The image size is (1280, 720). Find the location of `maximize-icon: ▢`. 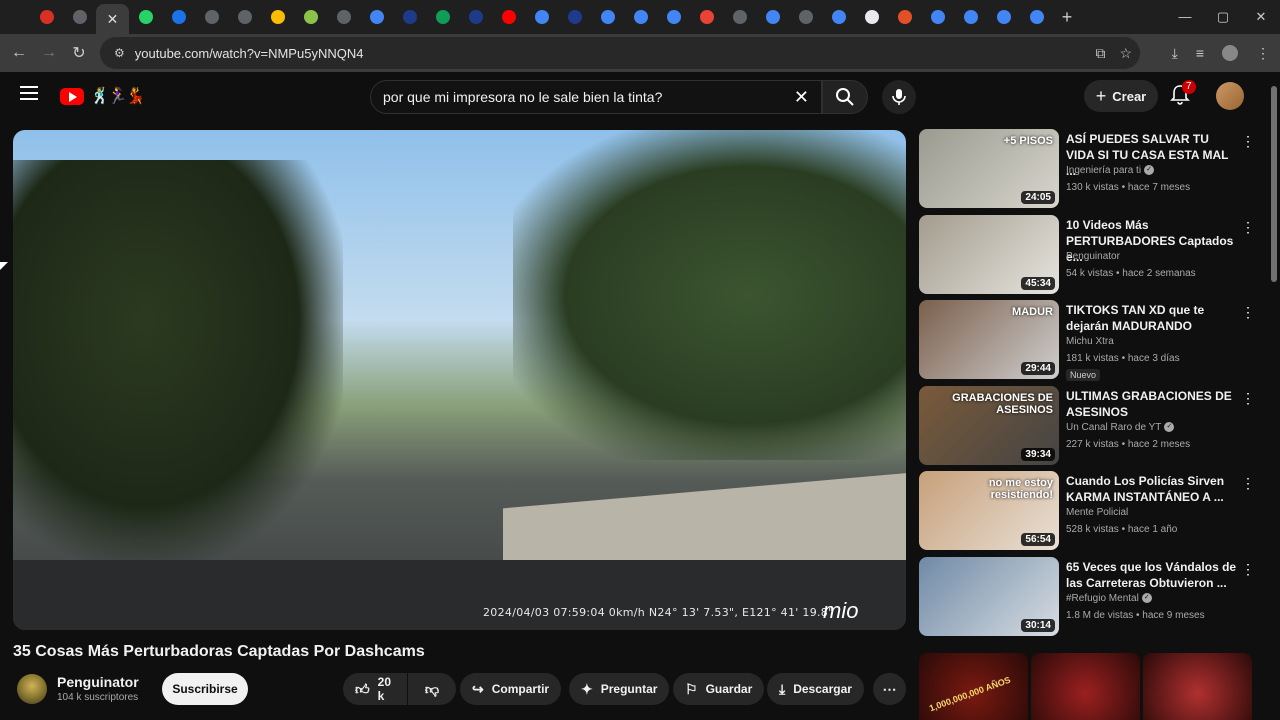

maximize-icon: ▢ is located at coordinates (1223, 17).